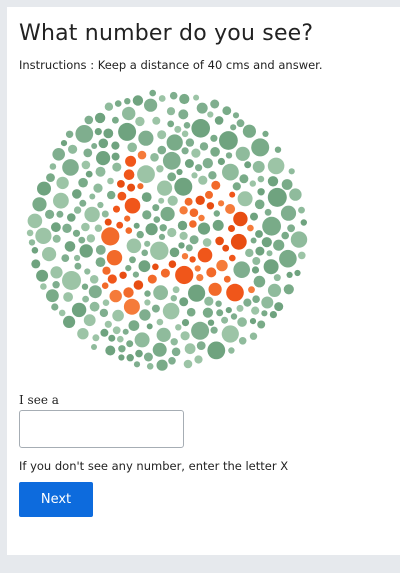 The image size is (400, 573). What do you see at coordinates (56, 499) in the screenshot?
I see `next-button: Next` at bounding box center [56, 499].